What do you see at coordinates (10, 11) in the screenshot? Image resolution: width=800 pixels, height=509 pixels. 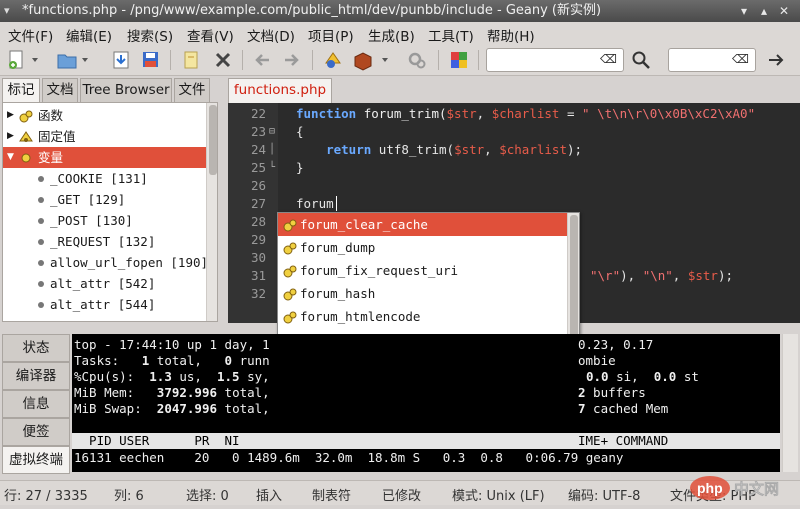 I see `window-menu-icon: ▾` at bounding box center [10, 11].